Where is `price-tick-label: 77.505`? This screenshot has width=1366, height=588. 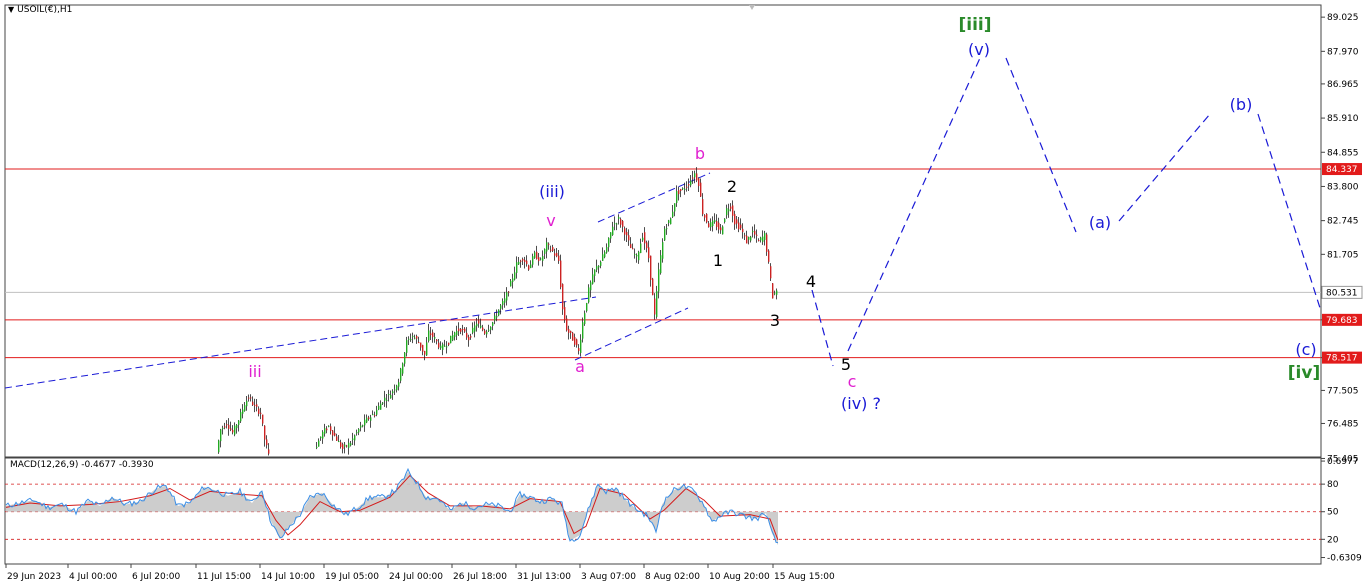 price-tick-label: 77.505 is located at coordinates (1343, 391).